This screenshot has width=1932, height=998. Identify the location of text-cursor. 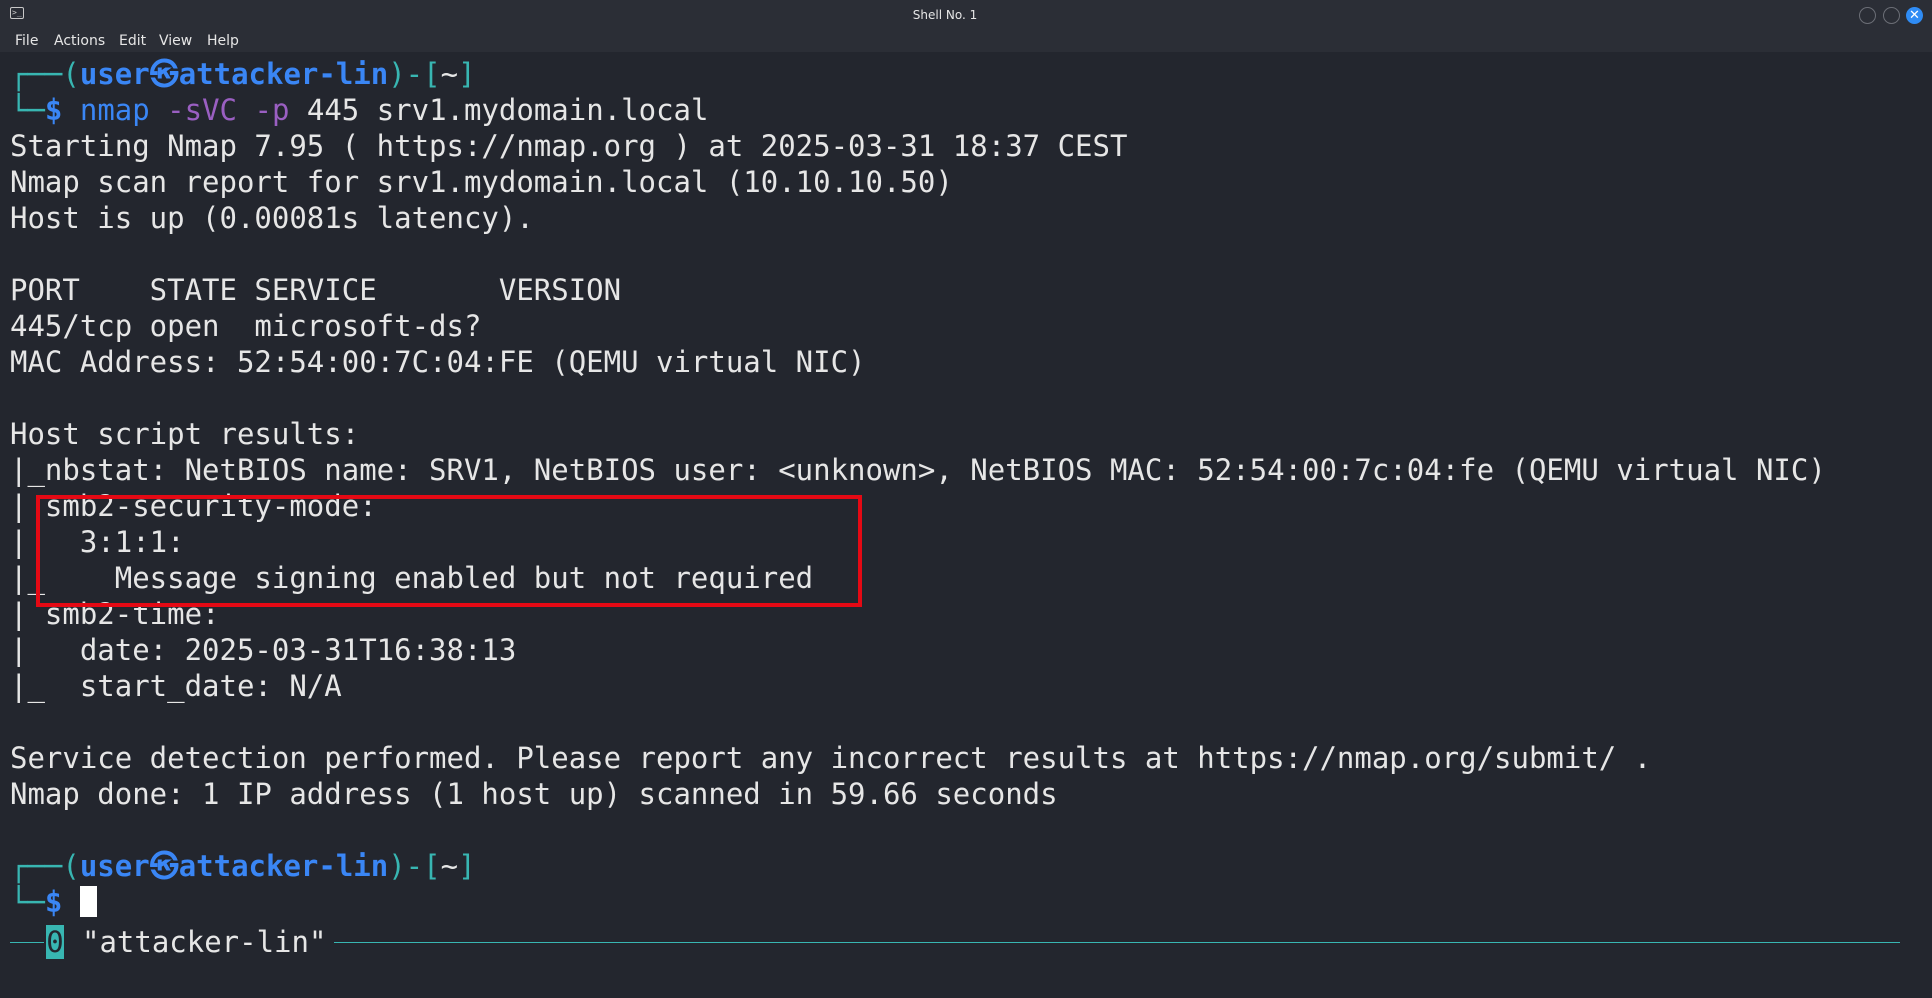
(88, 901).